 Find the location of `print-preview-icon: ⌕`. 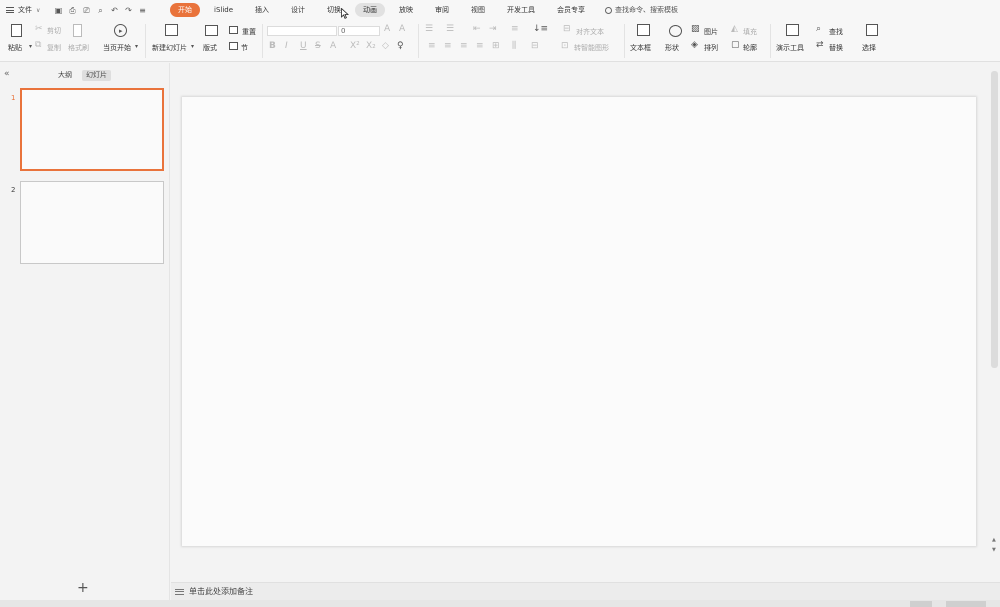

print-preview-icon: ⌕ is located at coordinates (100, 10).